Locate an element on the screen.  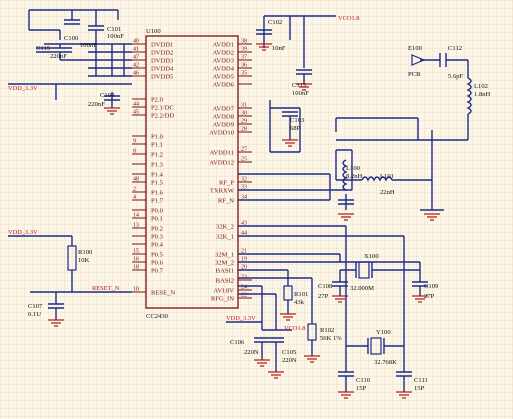
pin-name: DVDD3 is located at coordinates (162, 60).